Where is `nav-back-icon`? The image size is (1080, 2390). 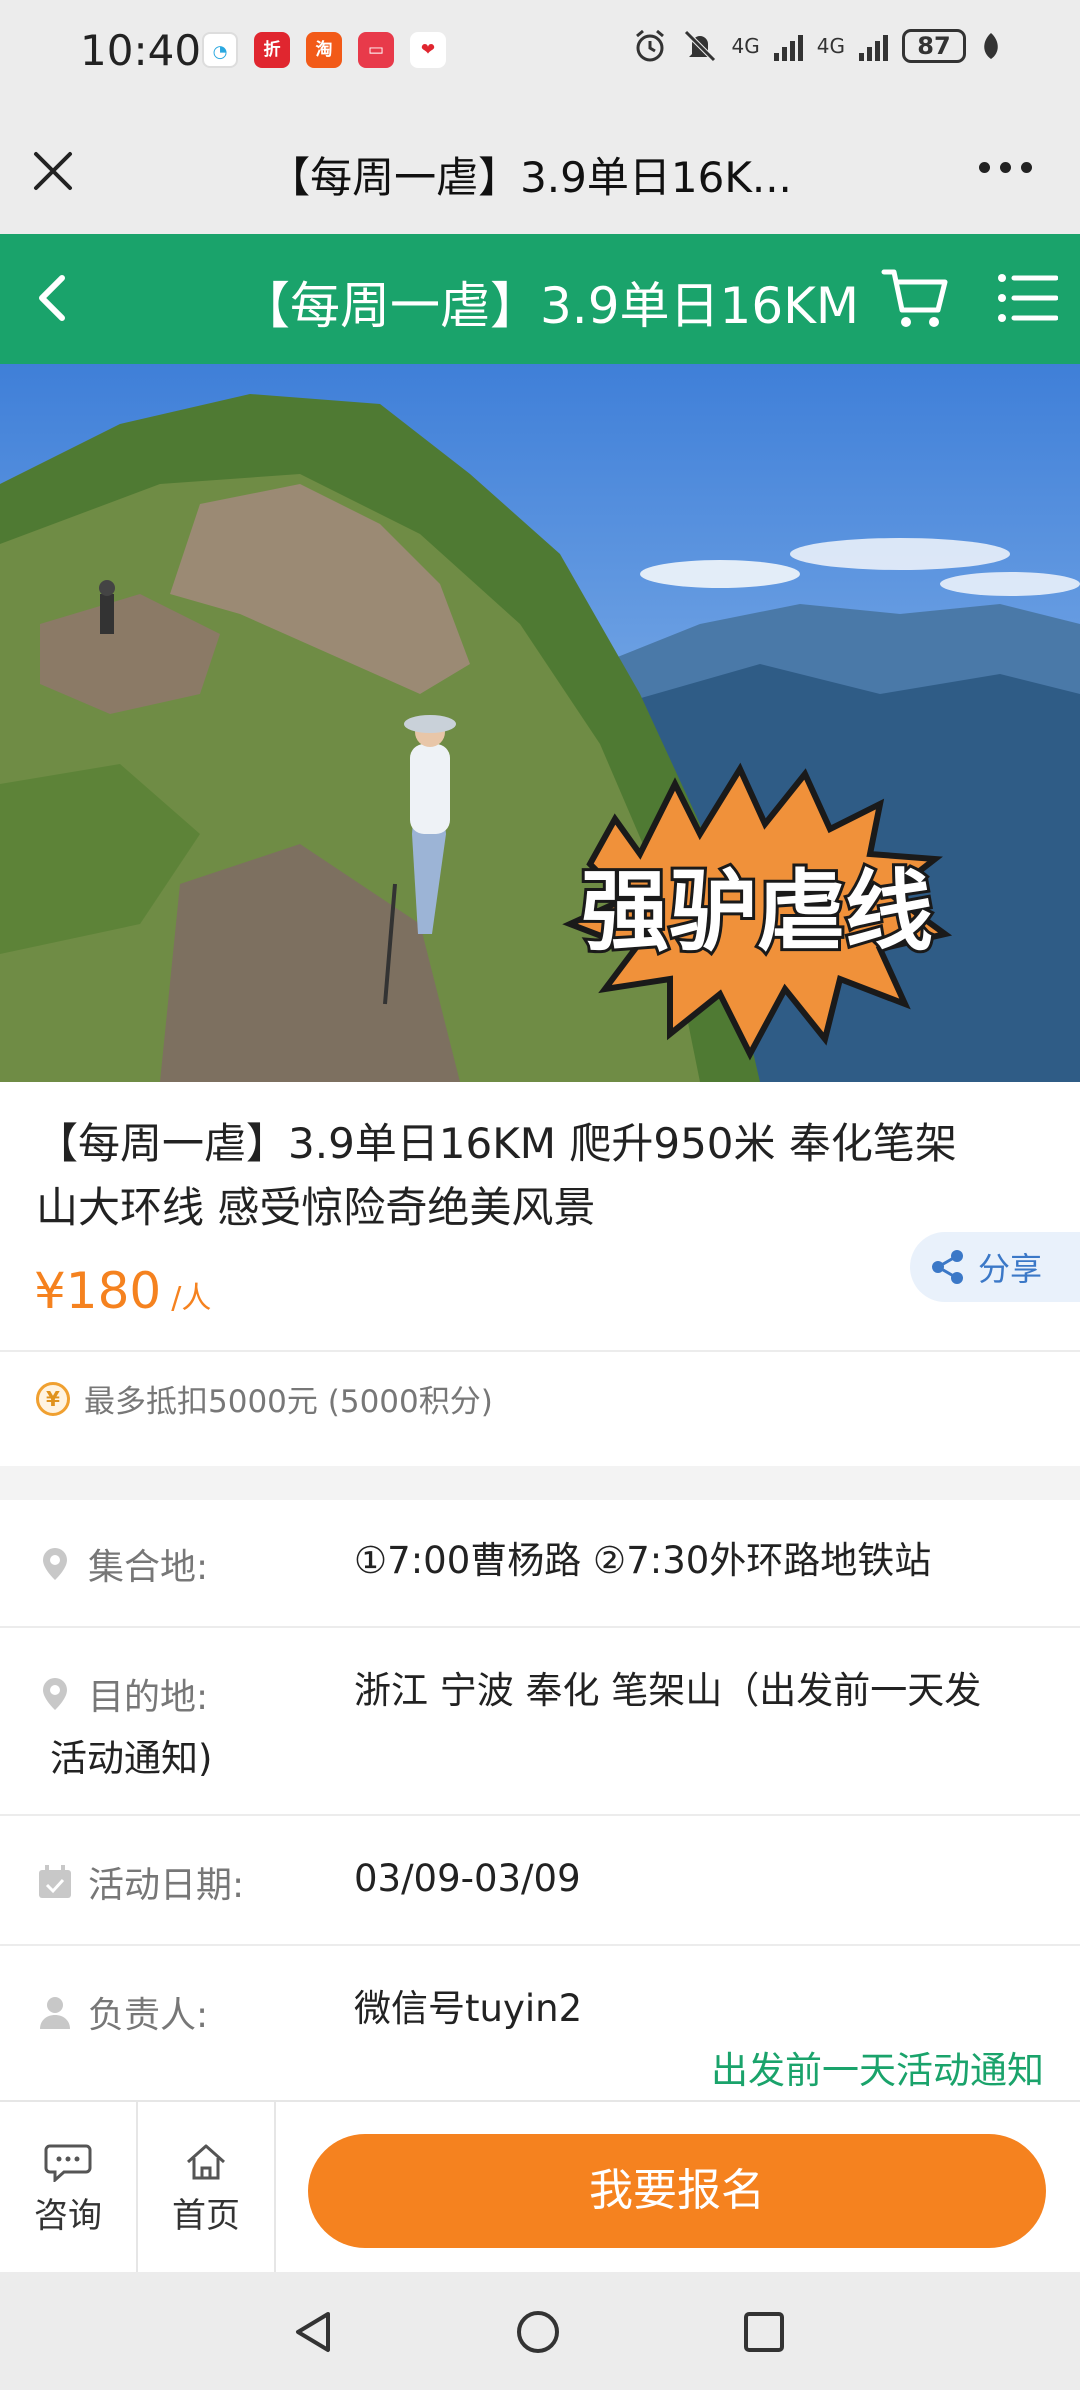 nav-back-icon is located at coordinates (314, 2332).